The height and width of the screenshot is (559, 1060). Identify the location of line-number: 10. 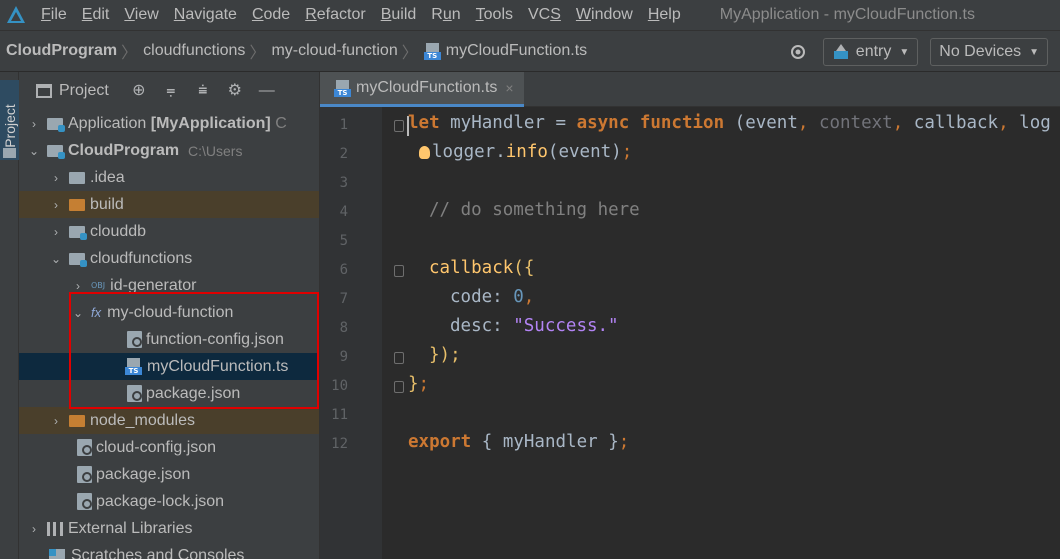
(339, 386).